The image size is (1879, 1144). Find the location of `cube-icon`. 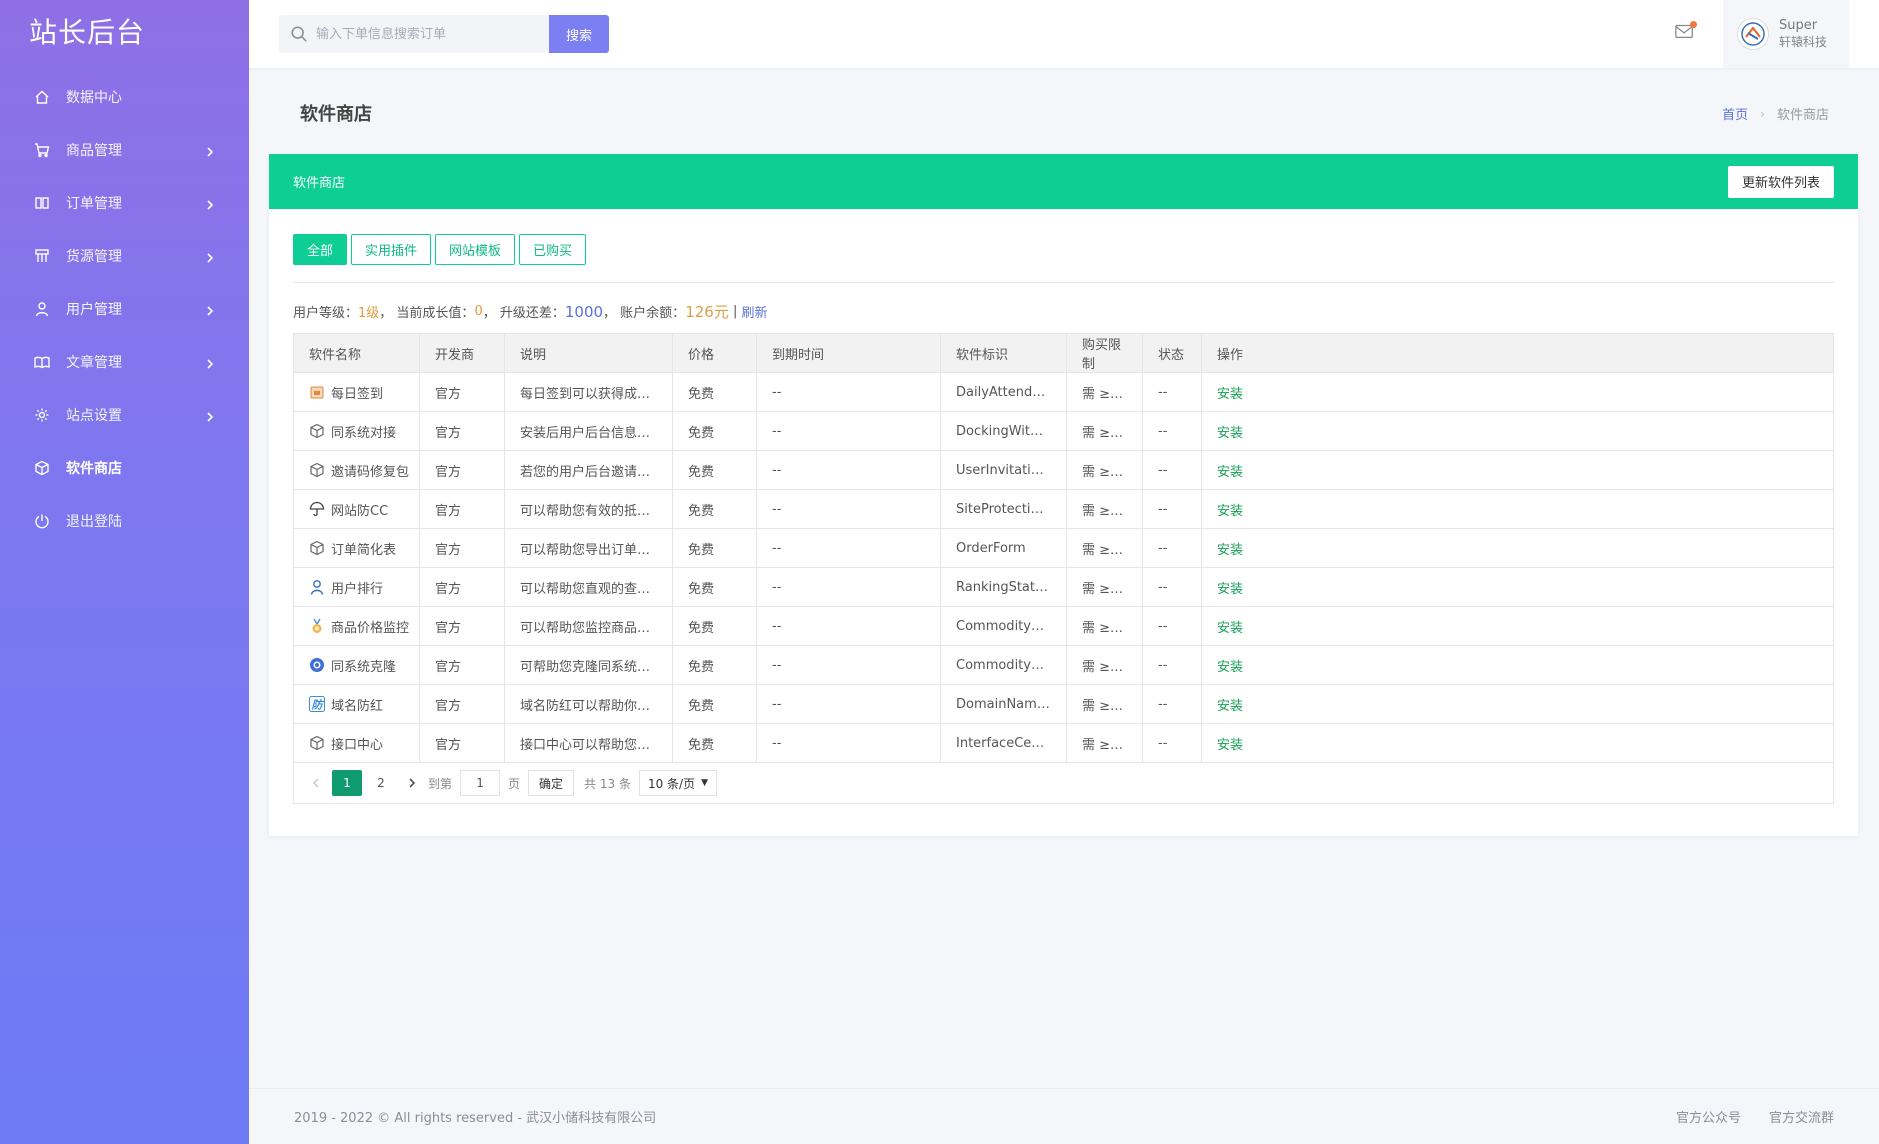

cube-icon is located at coordinates (317, 548).